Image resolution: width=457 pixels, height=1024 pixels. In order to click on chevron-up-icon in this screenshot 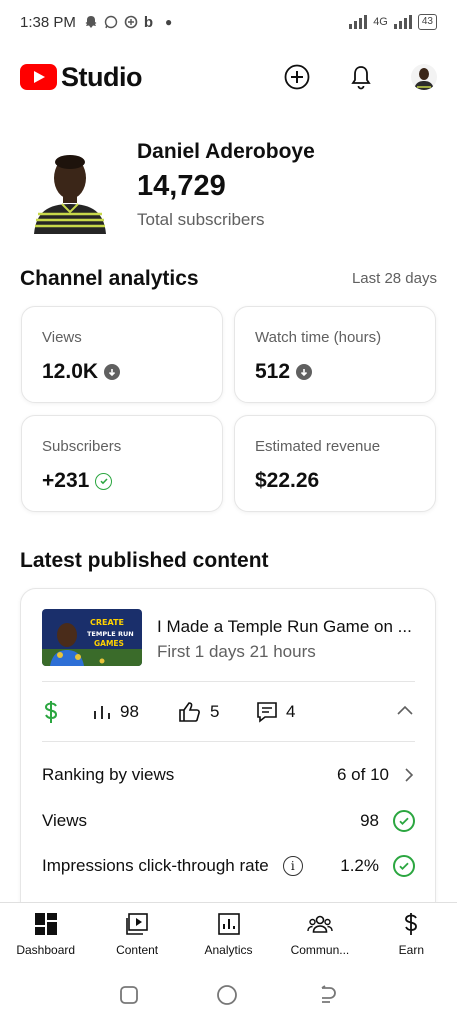, I will do `click(405, 710)`.